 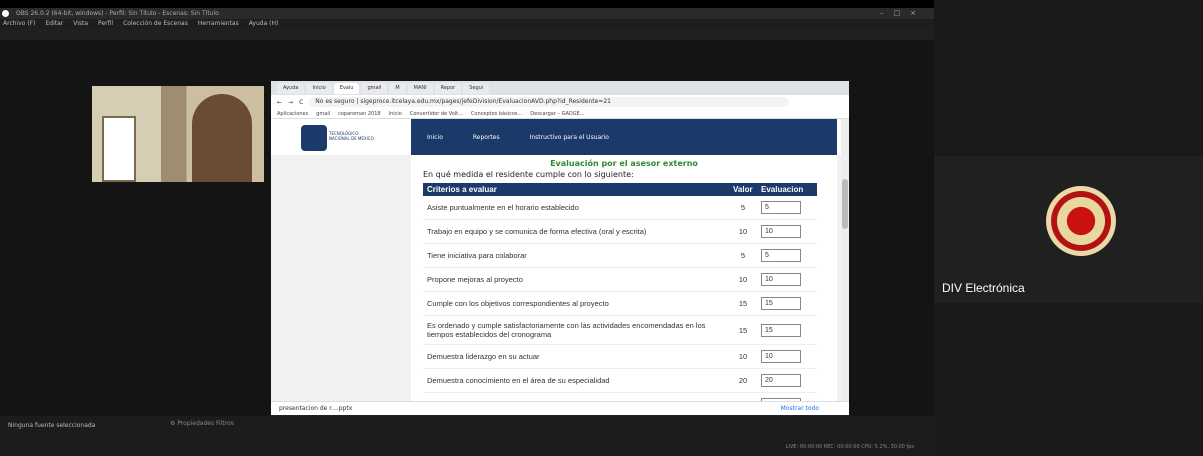 What do you see at coordinates (787, 189) in the screenshot?
I see `header-evaluacion: Evaluacion` at bounding box center [787, 189].